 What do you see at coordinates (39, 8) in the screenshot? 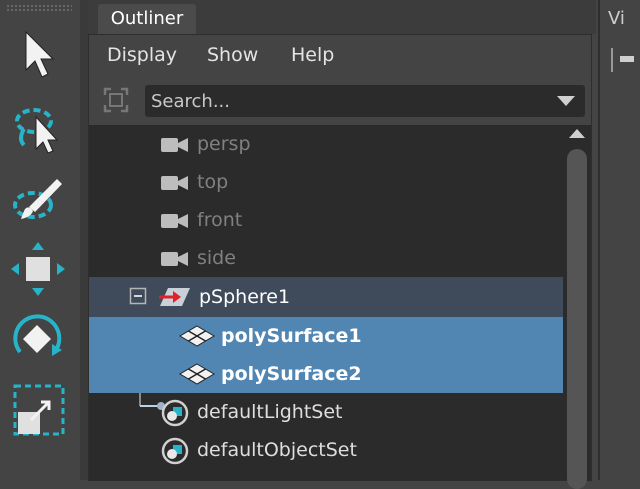
I see `toolbar-grip` at bounding box center [39, 8].